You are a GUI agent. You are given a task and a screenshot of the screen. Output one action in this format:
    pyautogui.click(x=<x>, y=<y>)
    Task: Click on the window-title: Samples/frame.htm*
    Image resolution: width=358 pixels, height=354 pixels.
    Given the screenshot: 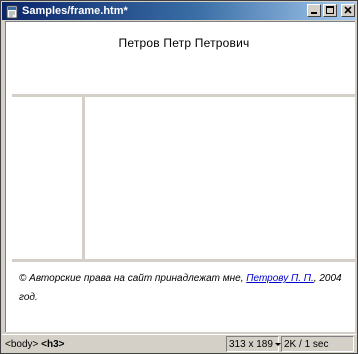 What is the action you would take?
    pyautogui.click(x=75, y=11)
    